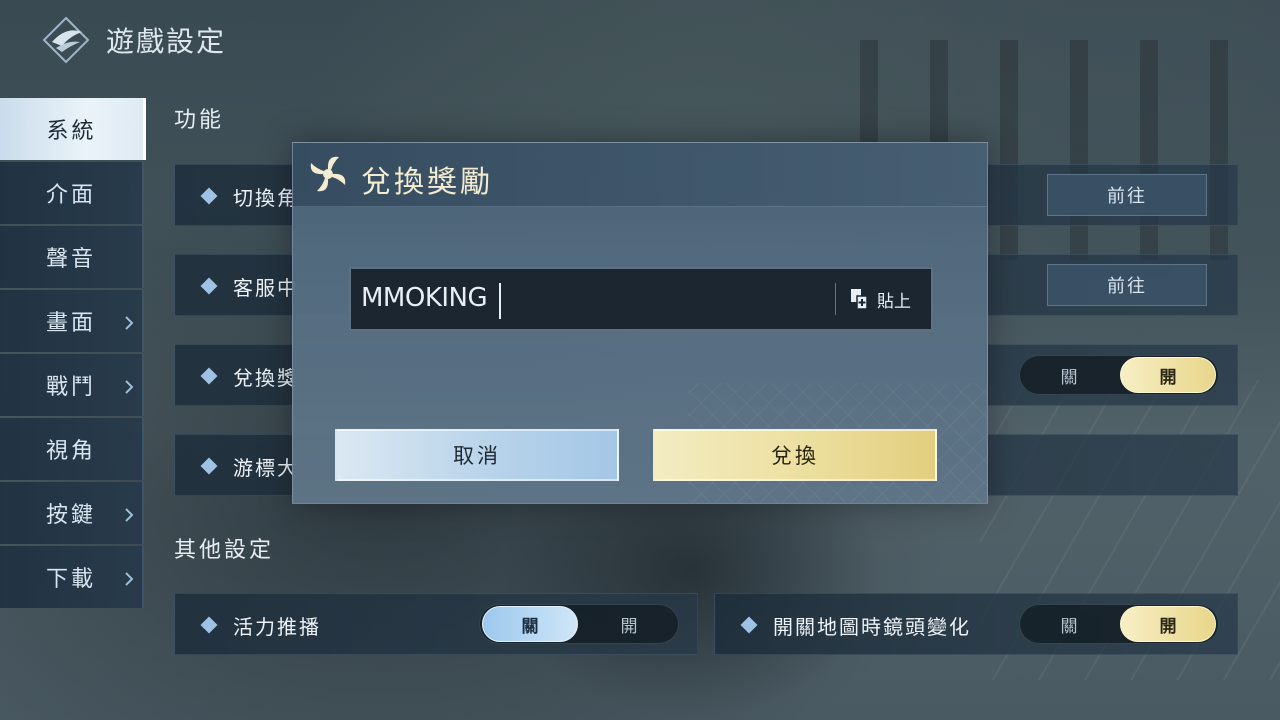  What do you see at coordinates (266, 468) in the screenshot?
I see `setting-label: 游標大` at bounding box center [266, 468].